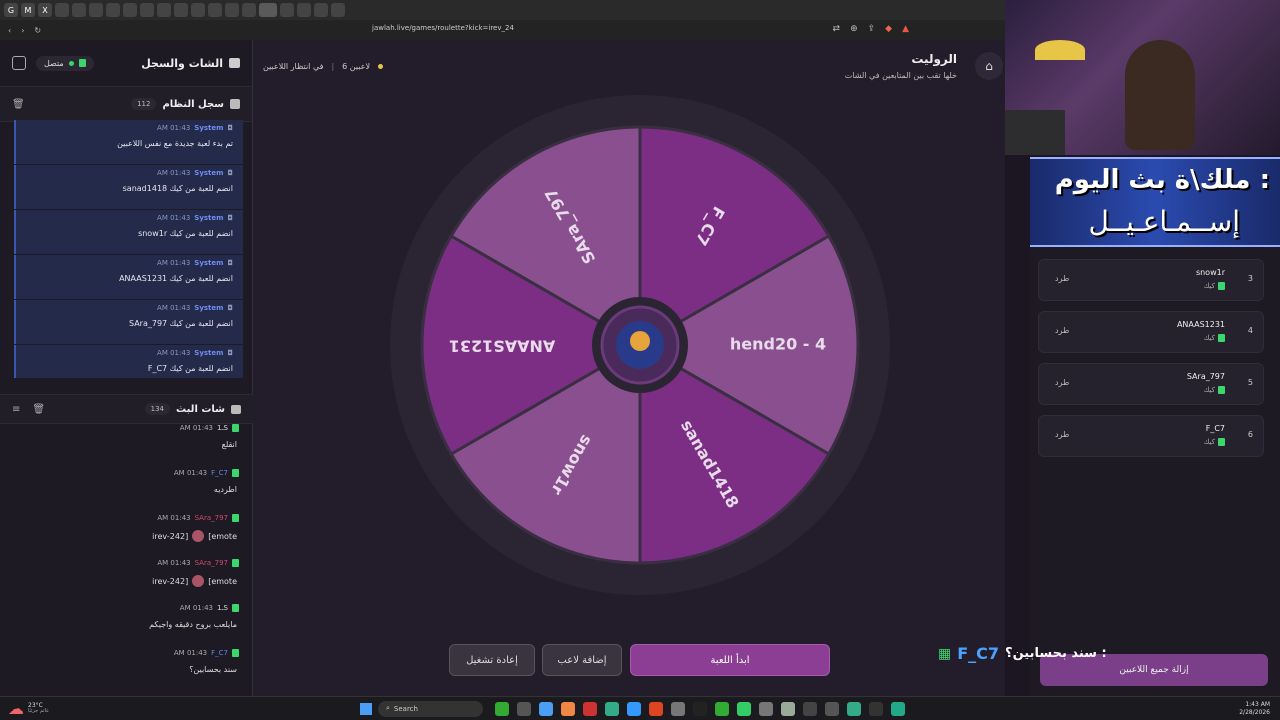 This screenshot has height=720, width=1280. I want to click on webcam-overlay, so click(1142, 77).